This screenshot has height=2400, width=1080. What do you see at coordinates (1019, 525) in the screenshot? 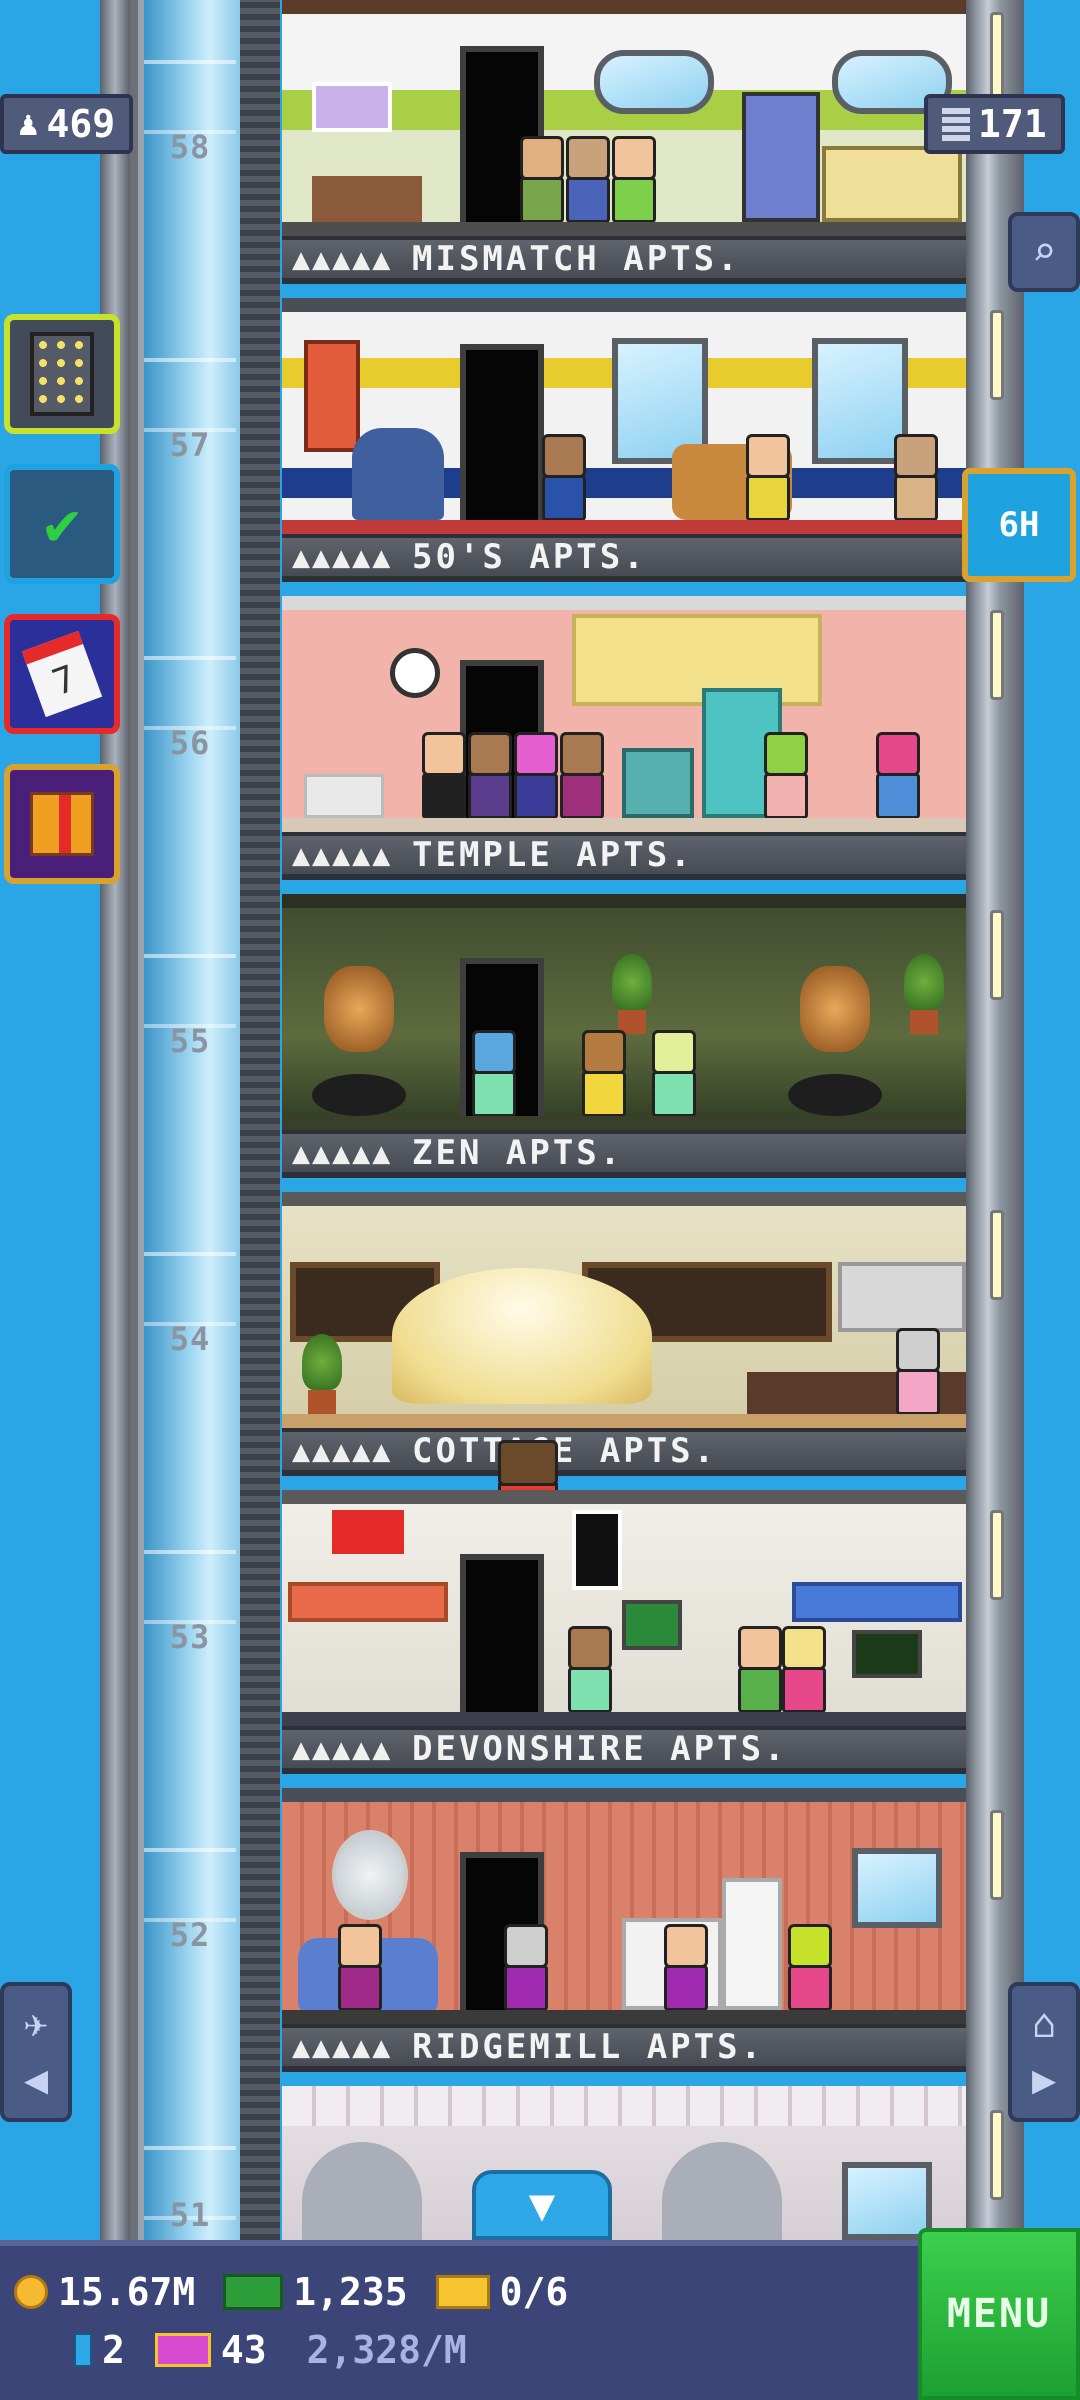
I see `timer-tab: 6H` at bounding box center [1019, 525].